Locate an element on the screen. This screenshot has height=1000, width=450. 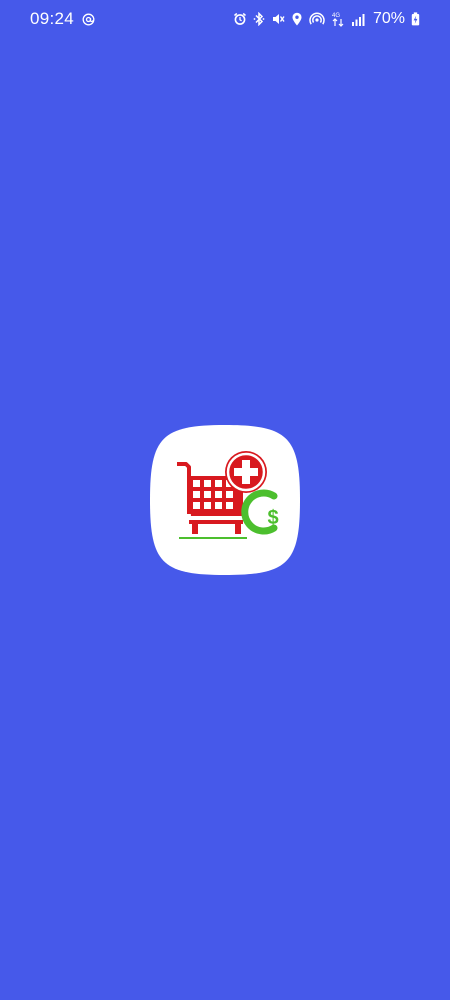
plus-badge-icon is located at coordinates (246, 472).